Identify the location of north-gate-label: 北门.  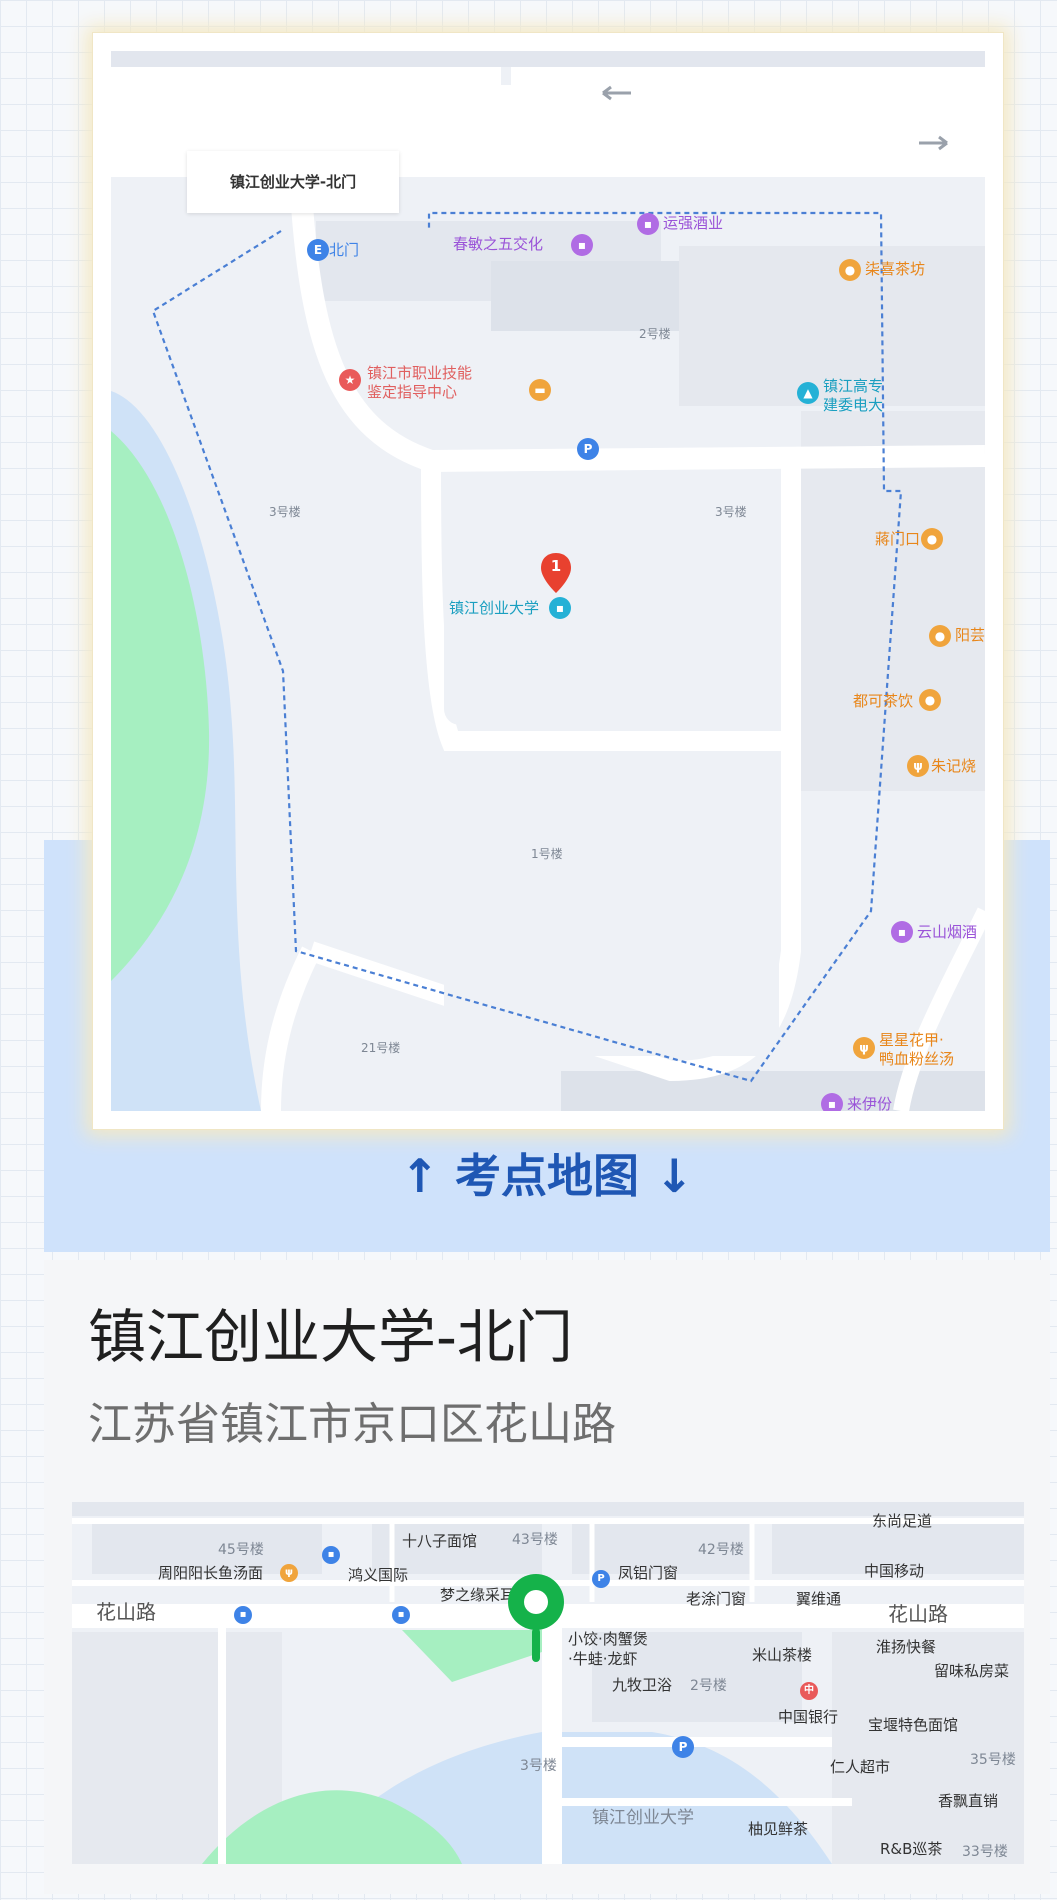
(344, 250).